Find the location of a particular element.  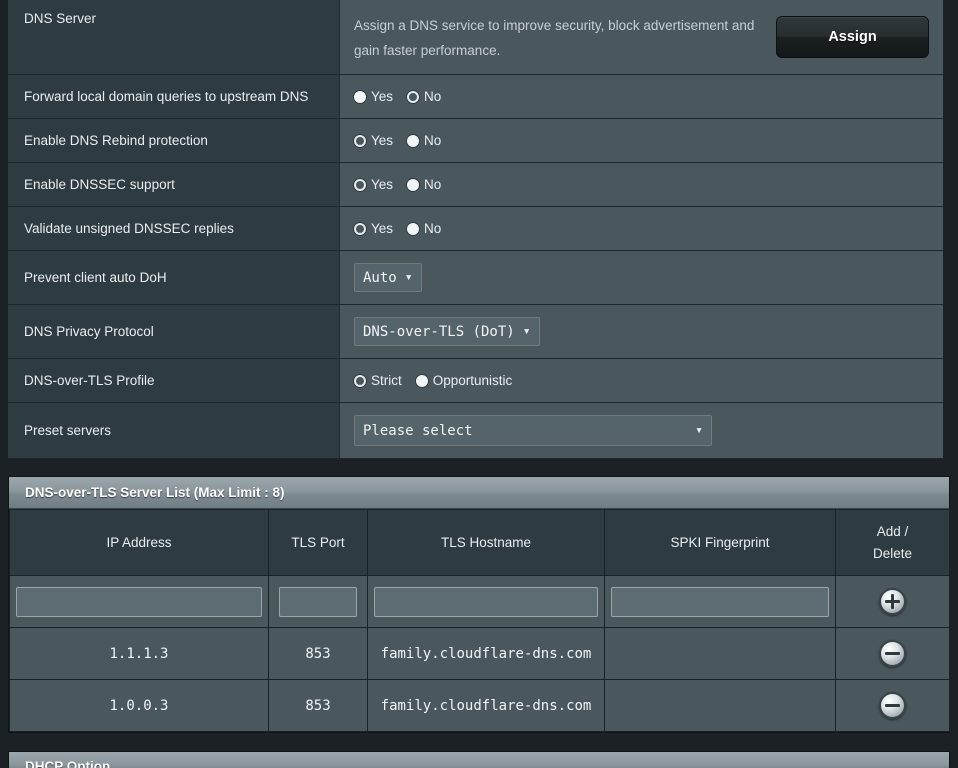

select-value: Please select is located at coordinates (418, 430).